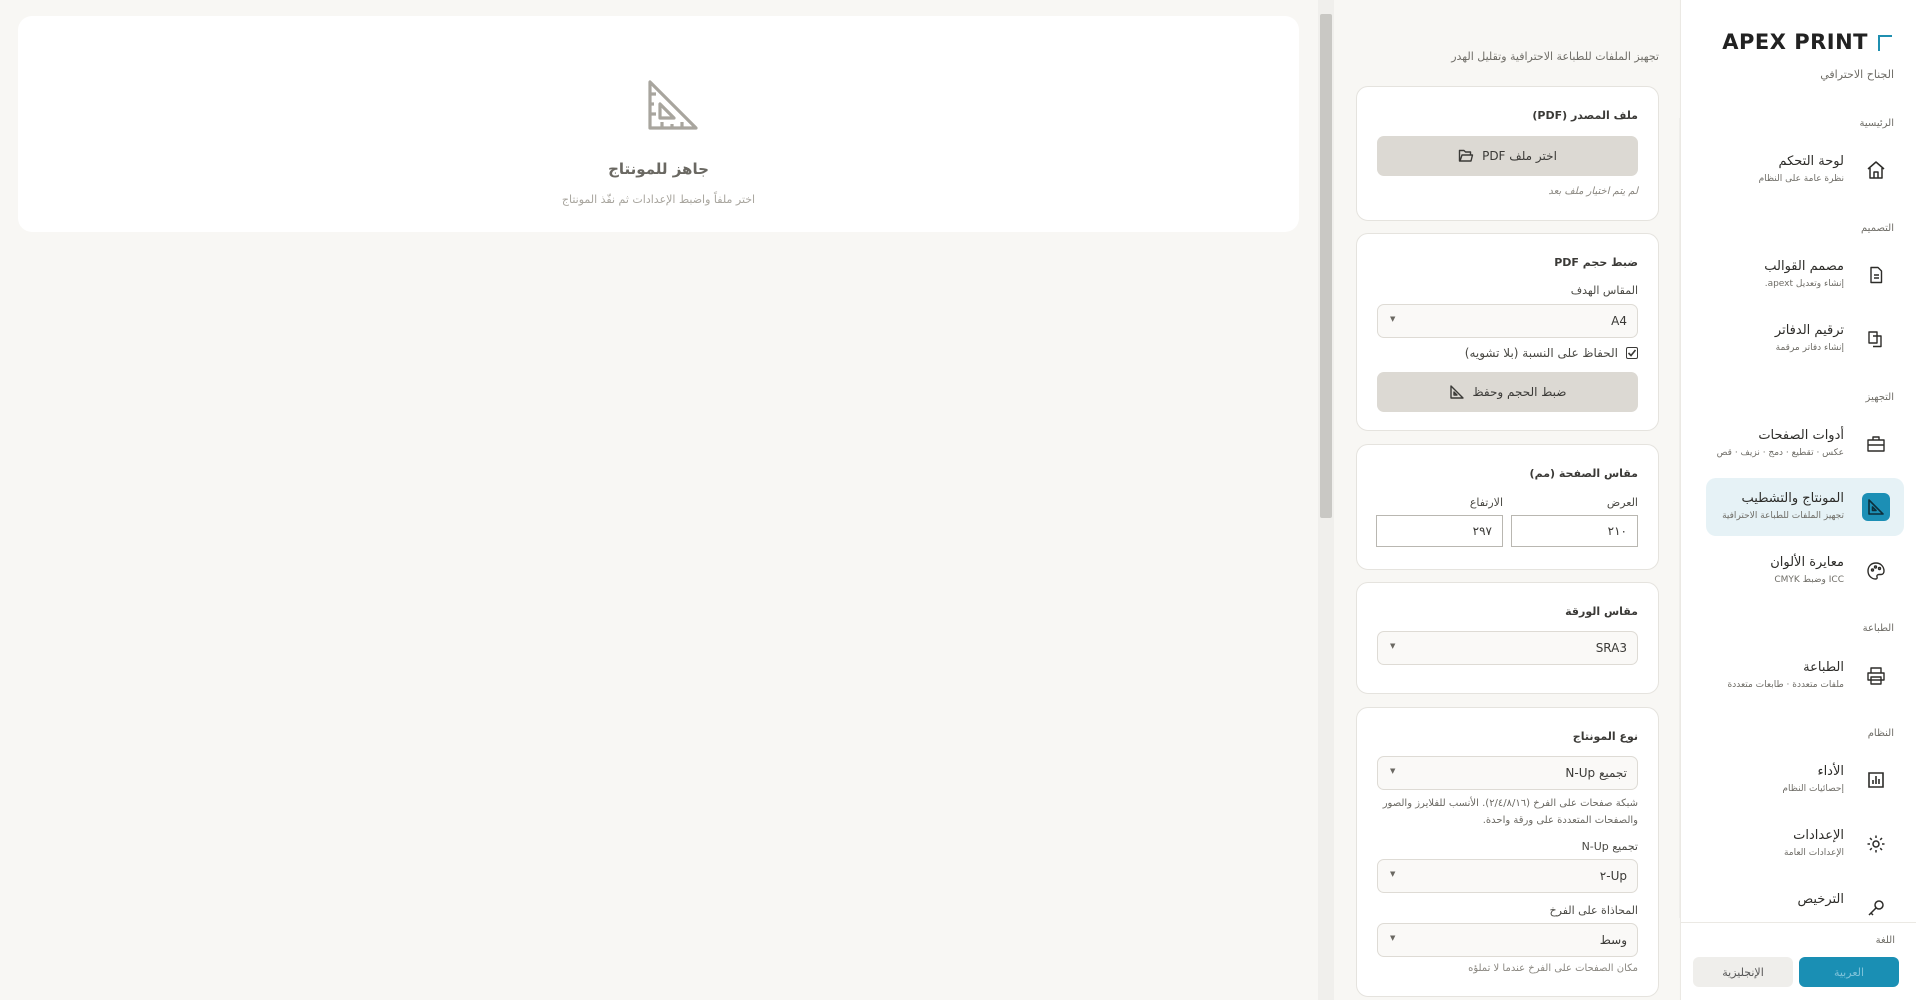 The image size is (1916, 1000). Describe the element at coordinates (1507, 507) in the screenshot. I see `page-size-card: مقاس الصفحة (مم) العرض الارتفاع ٢١٠ ٢٩٧` at that location.